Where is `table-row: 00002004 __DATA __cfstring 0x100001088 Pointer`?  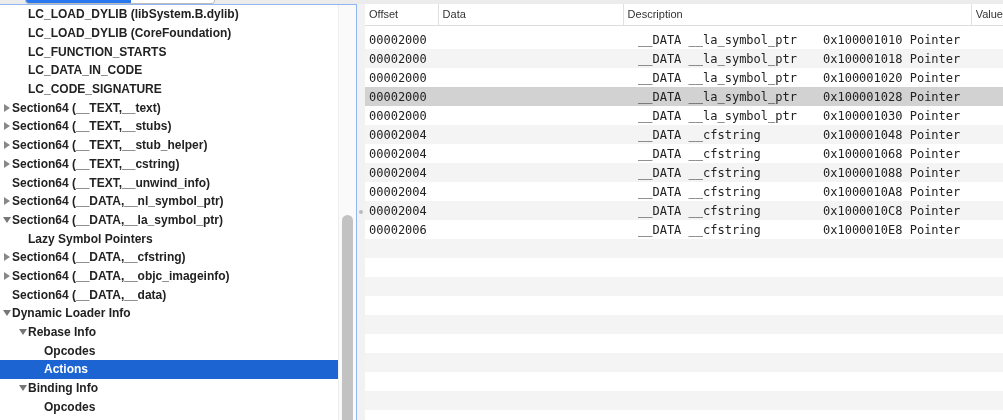
table-row: 00002004 __DATA __cfstring 0x100001088 Pointer is located at coordinates (684, 172).